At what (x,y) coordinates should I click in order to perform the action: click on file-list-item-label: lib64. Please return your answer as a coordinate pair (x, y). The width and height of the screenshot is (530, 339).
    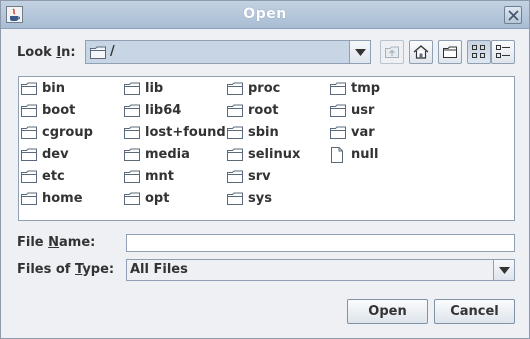
    Looking at the image, I should click on (163, 110).